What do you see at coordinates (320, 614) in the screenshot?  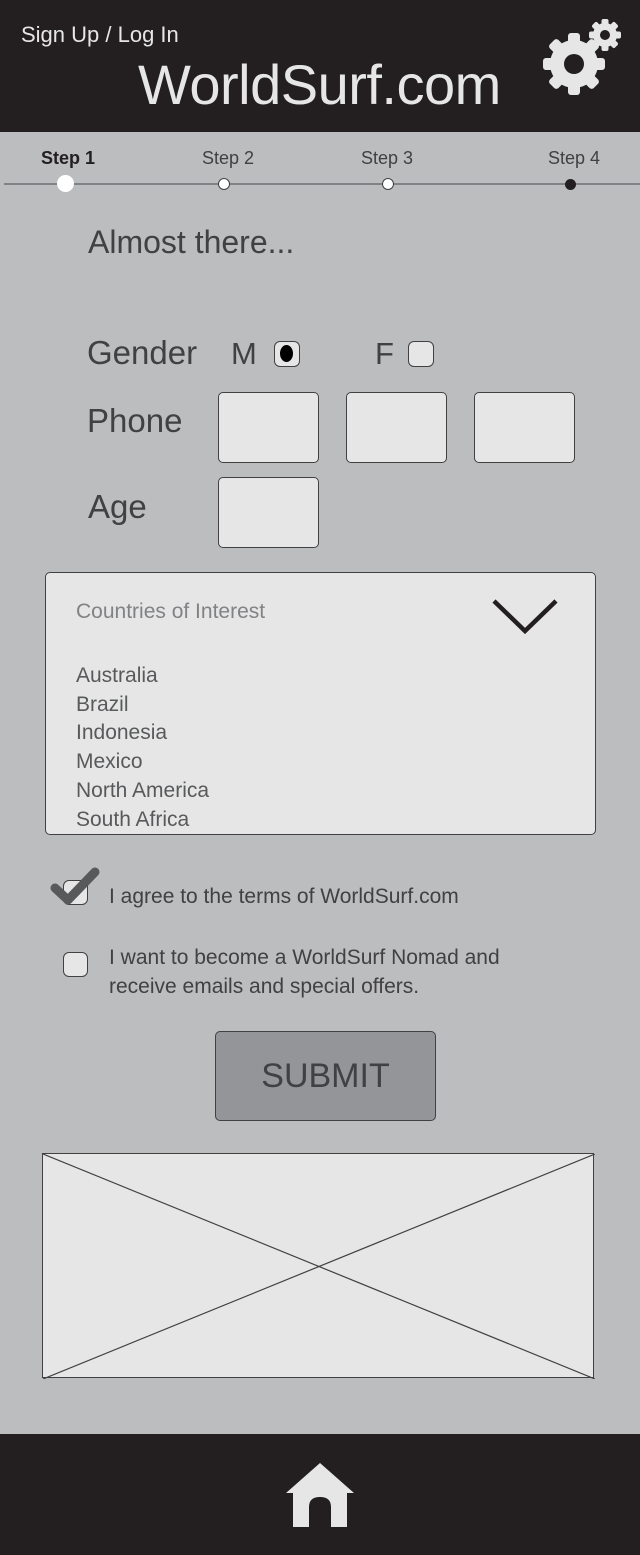 I see `countries-dropdown: Countries of Interest` at bounding box center [320, 614].